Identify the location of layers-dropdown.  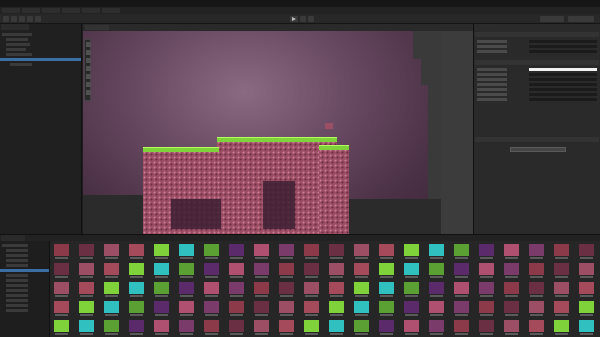
(552, 19).